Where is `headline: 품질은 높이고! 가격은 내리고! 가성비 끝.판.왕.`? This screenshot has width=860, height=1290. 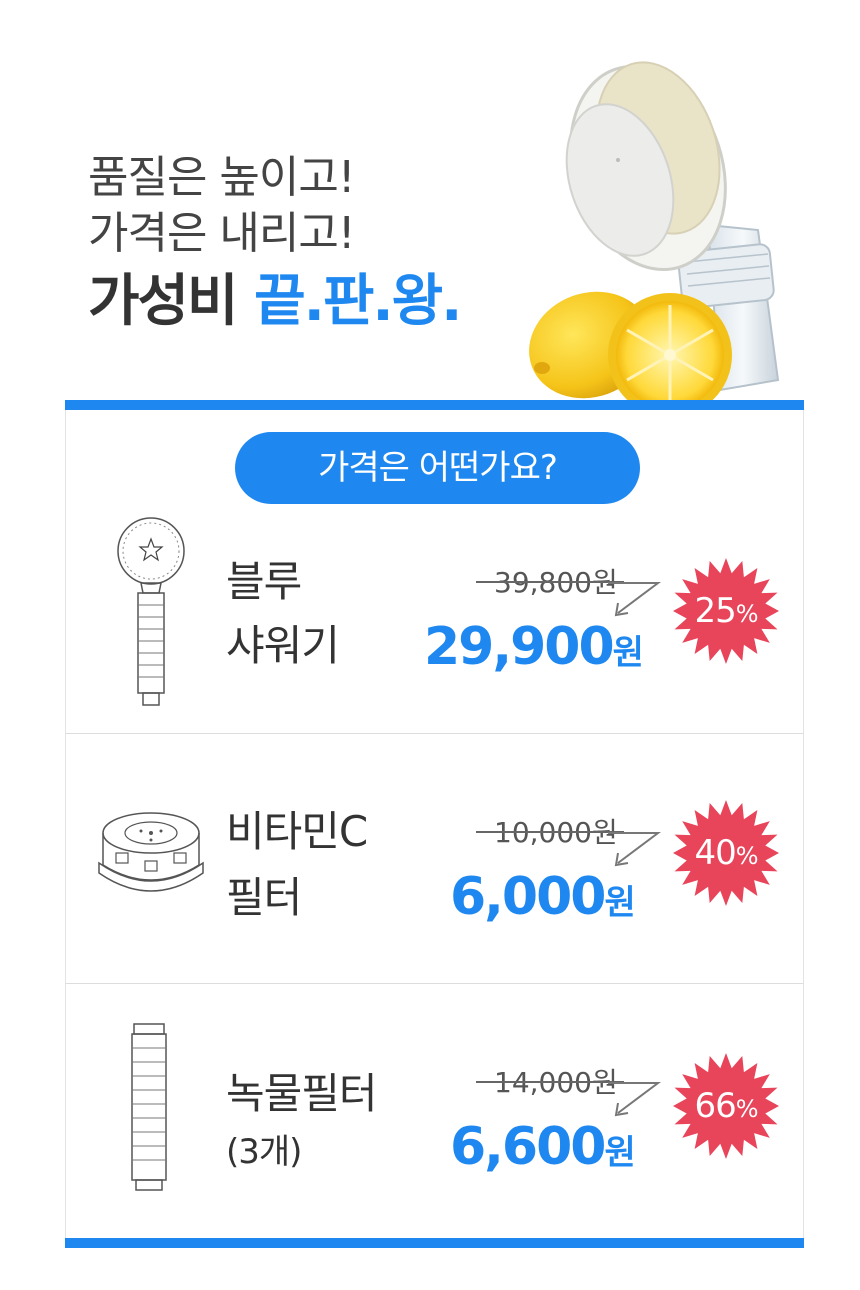 headline: 품질은 높이고! 가격은 내리고! 가성비 끝.판.왕. is located at coordinates (275, 244).